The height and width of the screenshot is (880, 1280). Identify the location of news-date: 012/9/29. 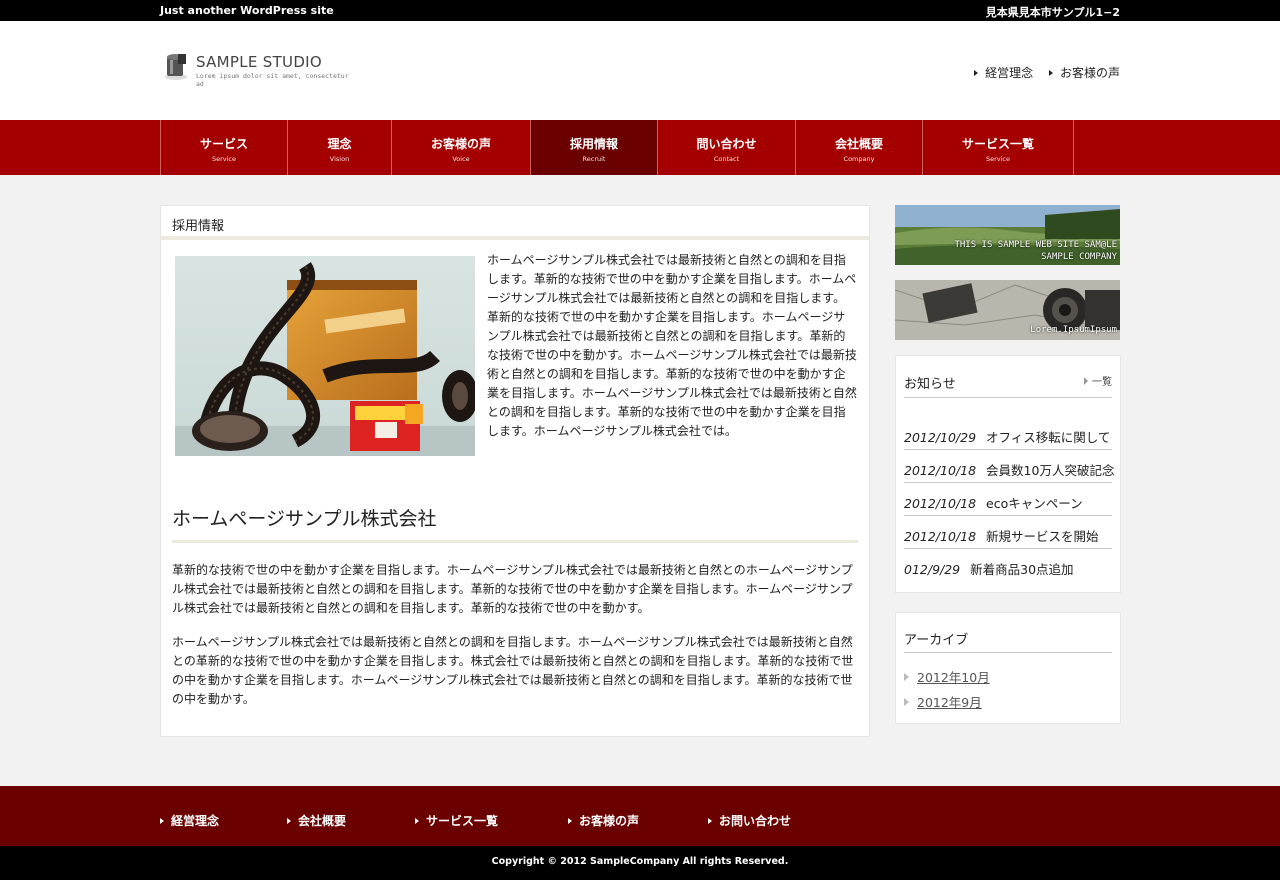
(932, 569).